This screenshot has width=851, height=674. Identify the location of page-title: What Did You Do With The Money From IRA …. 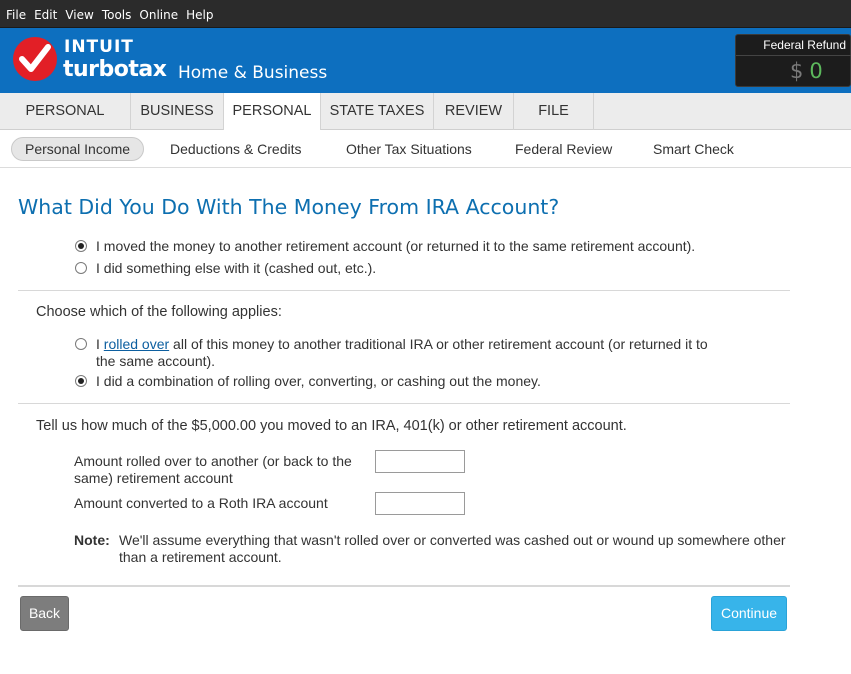
(289, 207).